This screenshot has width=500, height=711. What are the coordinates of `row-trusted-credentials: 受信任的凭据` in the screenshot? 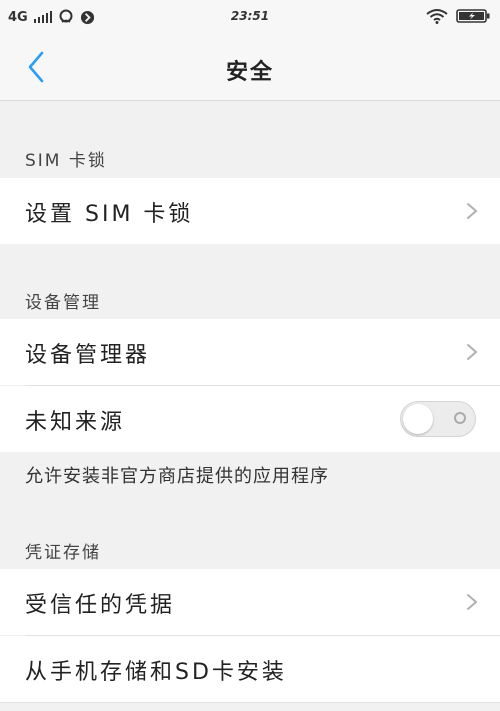 It's located at (250, 602).